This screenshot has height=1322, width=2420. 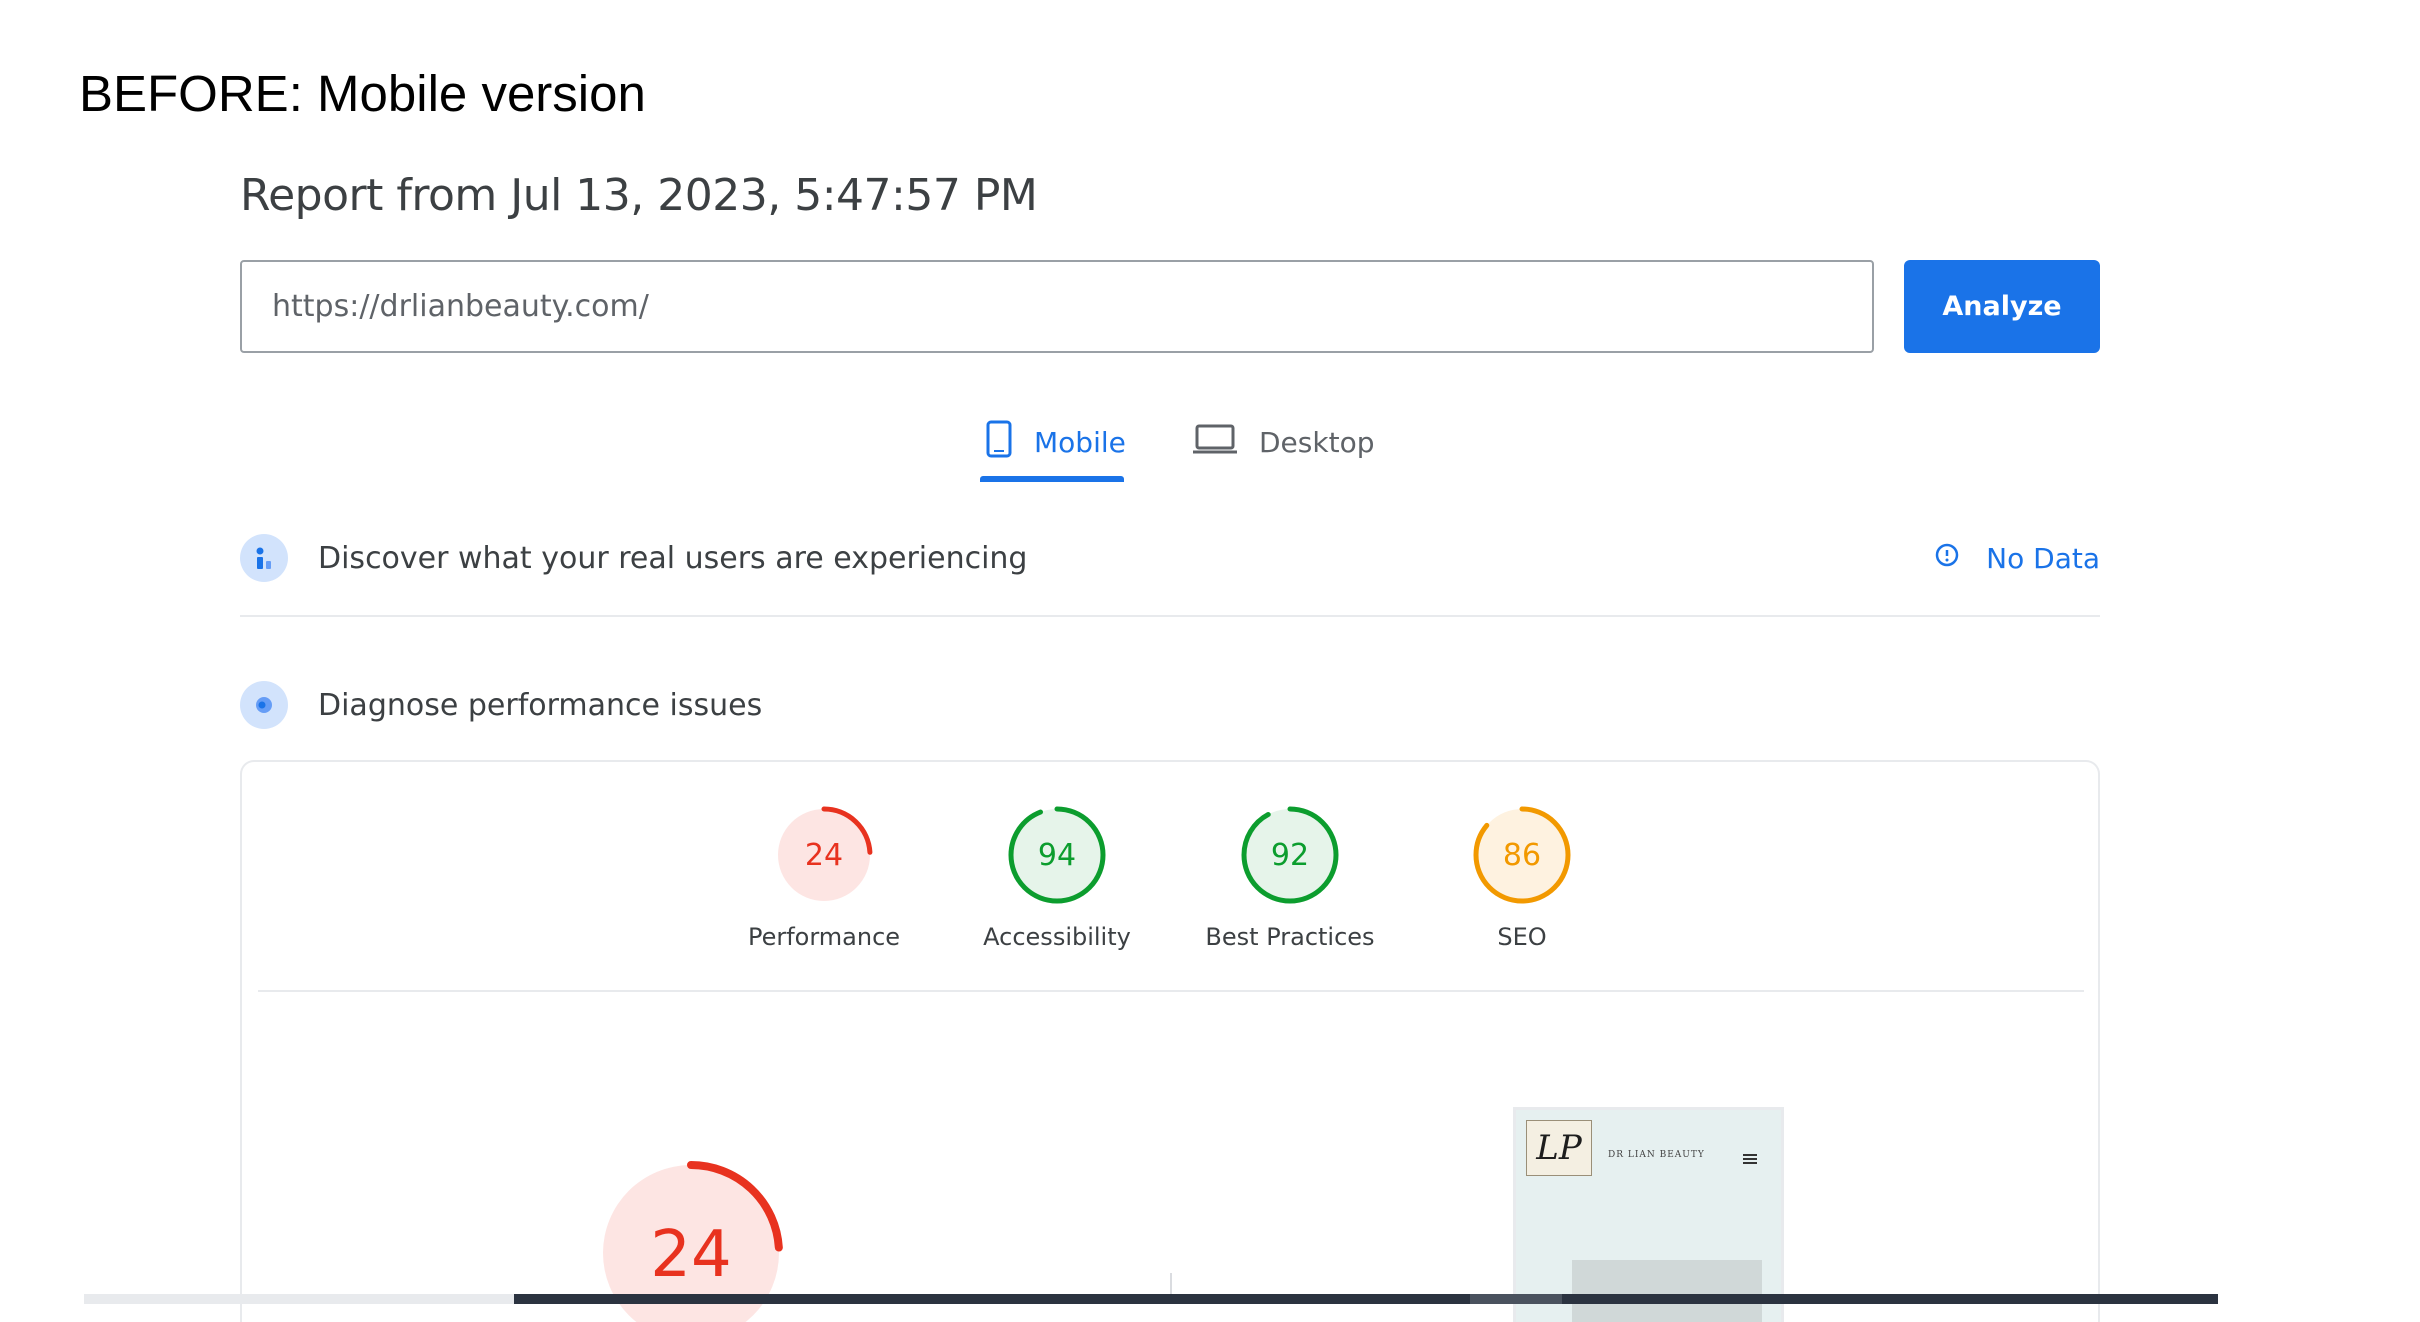 I want to click on gauge-accessibility-ring: 94, so click(x=1057, y=855).